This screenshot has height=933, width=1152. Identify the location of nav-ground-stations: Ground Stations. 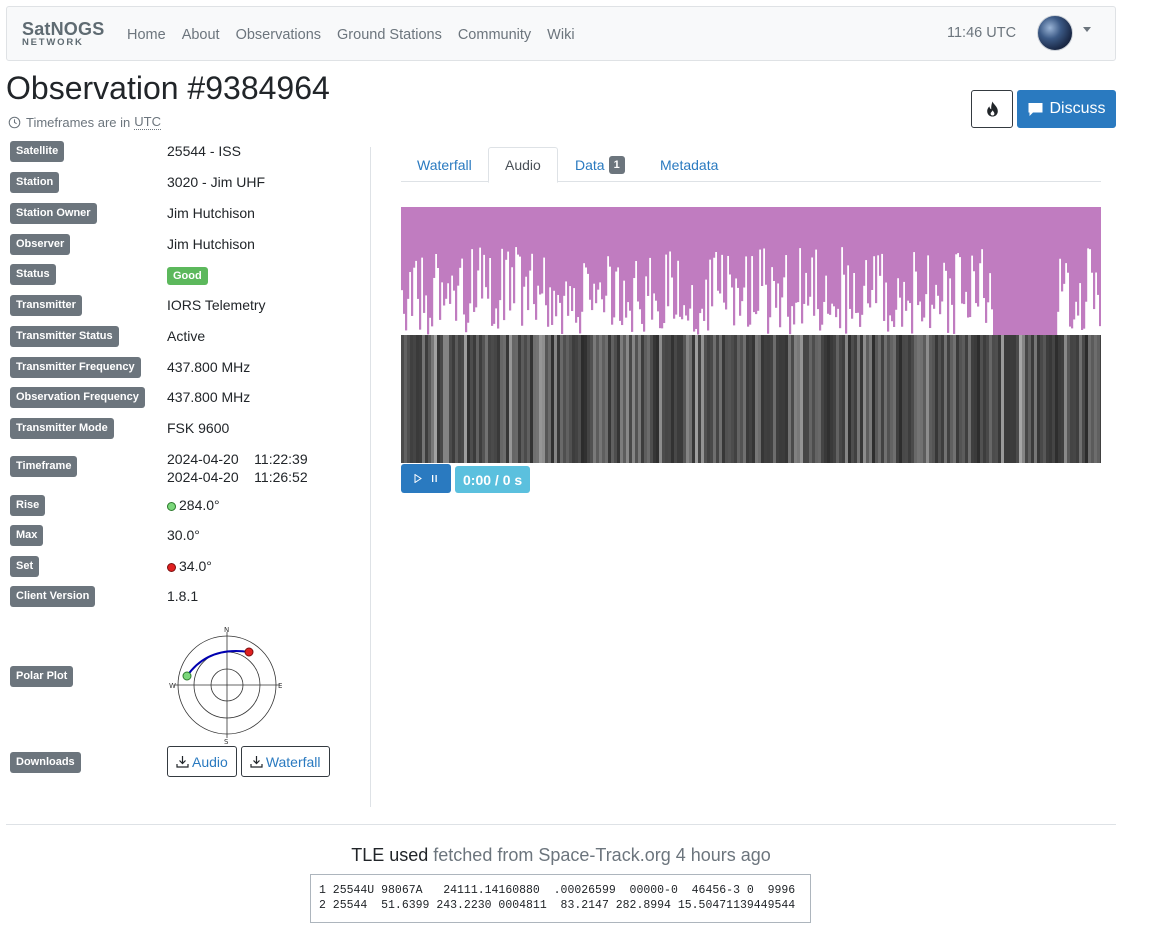
(389, 35).